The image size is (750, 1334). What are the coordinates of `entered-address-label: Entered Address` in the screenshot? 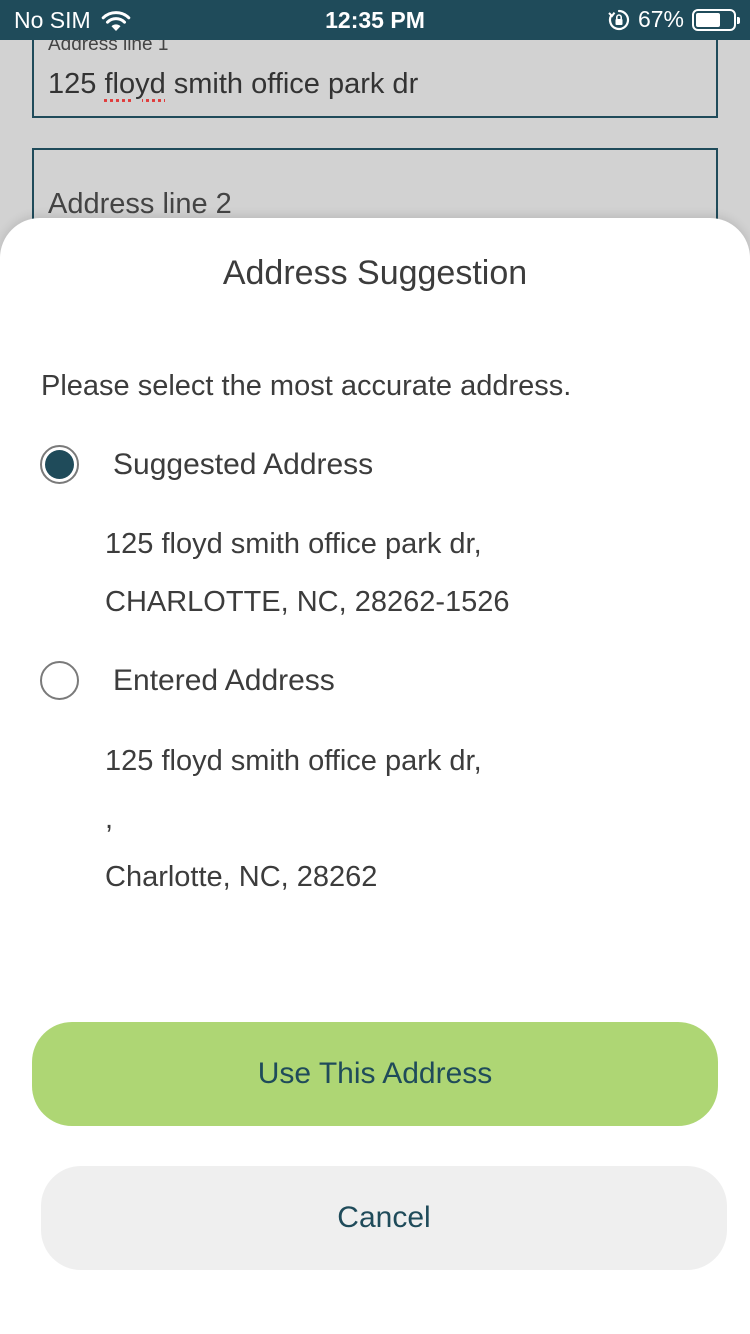 It's located at (224, 680).